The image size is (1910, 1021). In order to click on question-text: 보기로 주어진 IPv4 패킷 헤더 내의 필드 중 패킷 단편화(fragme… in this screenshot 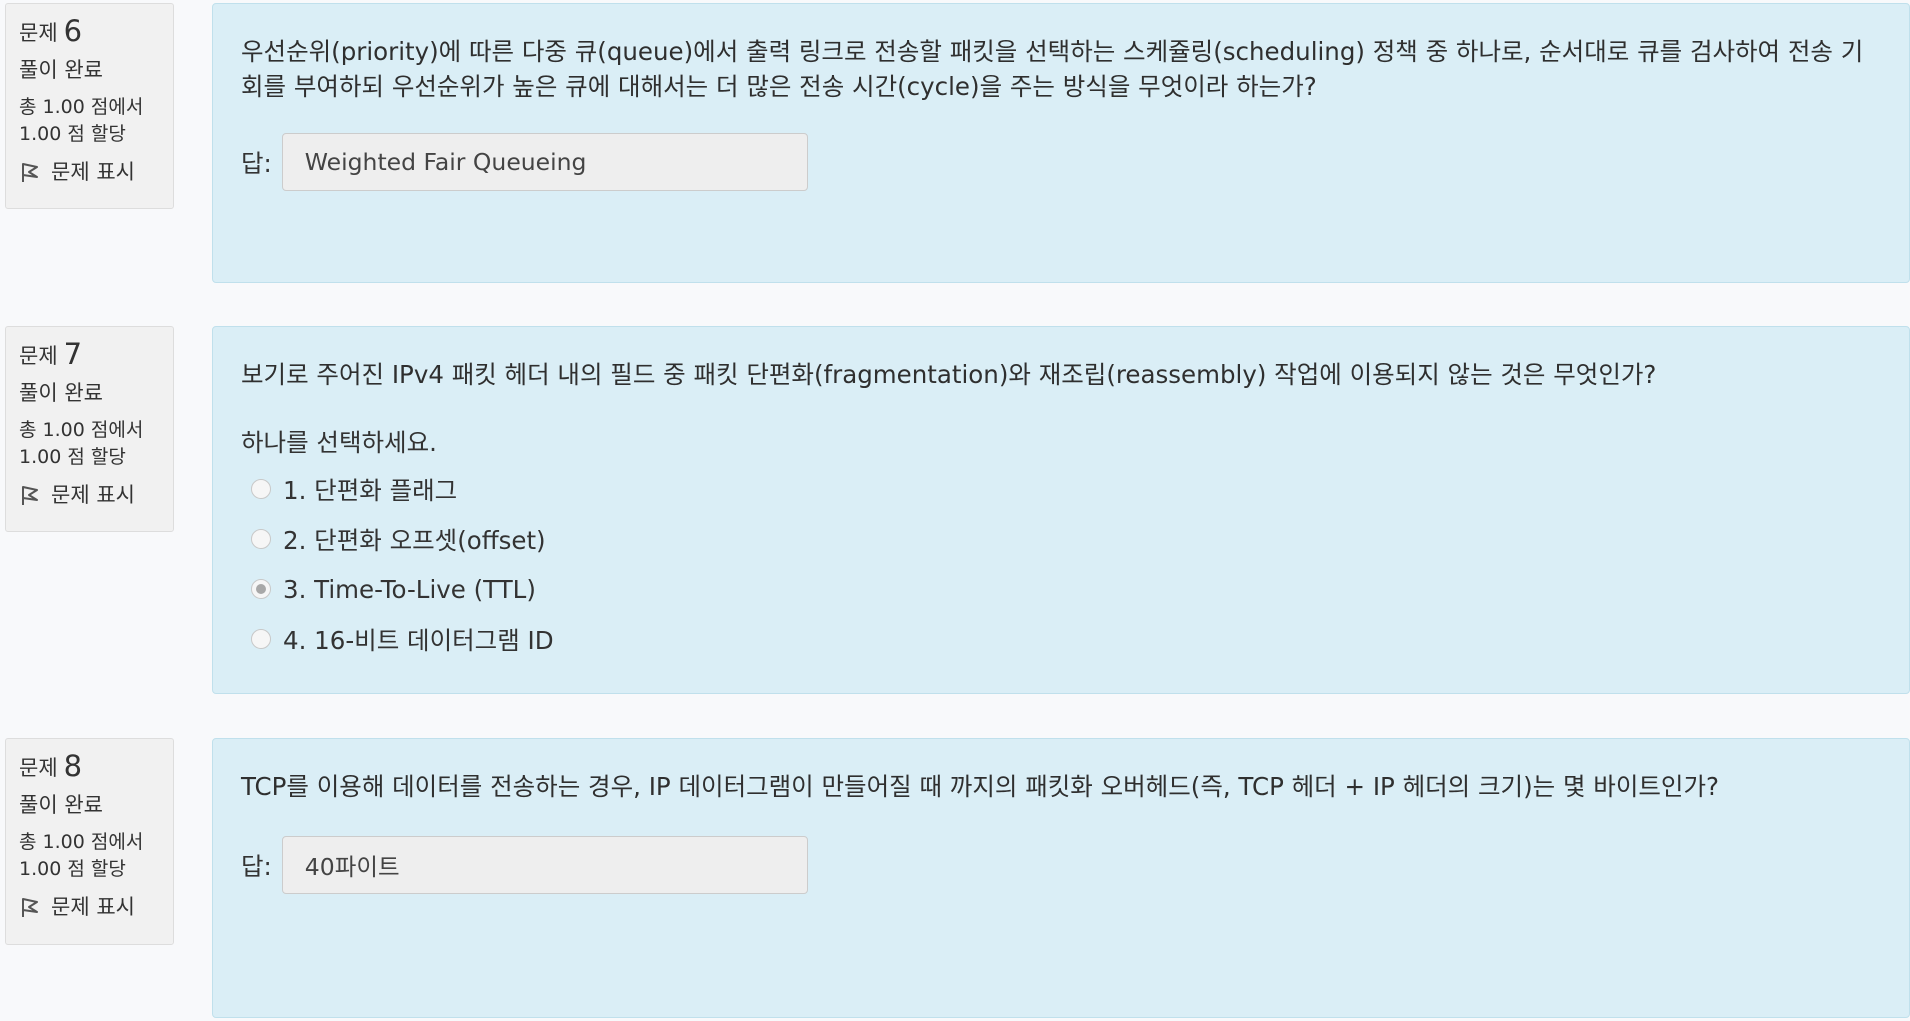, I will do `click(949, 374)`.